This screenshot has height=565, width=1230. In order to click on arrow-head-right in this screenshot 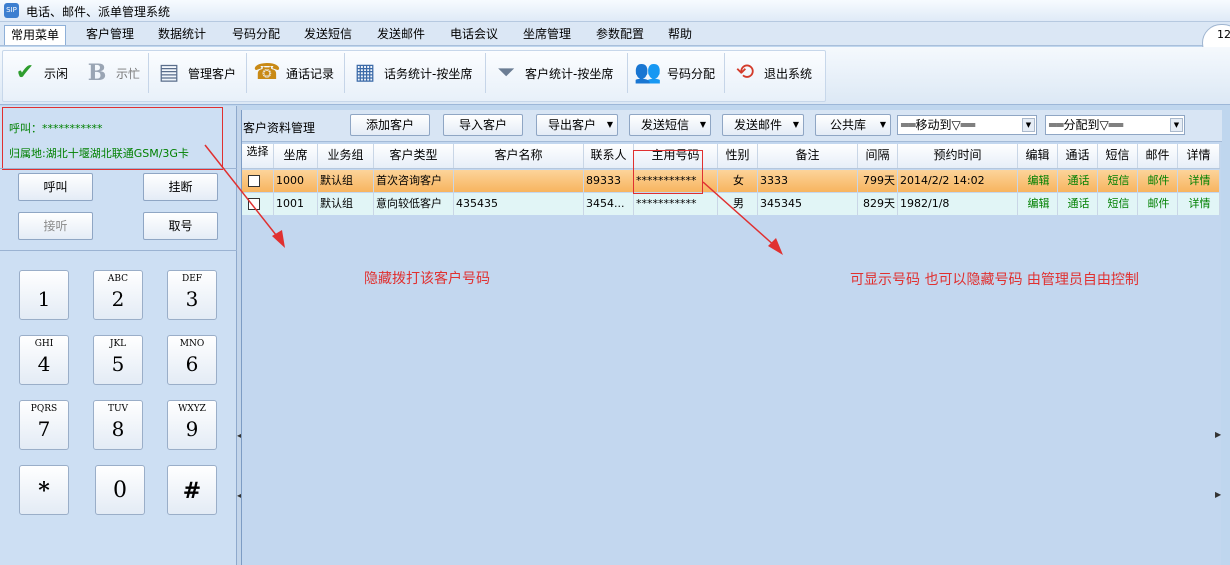, I will do `click(775, 246)`.